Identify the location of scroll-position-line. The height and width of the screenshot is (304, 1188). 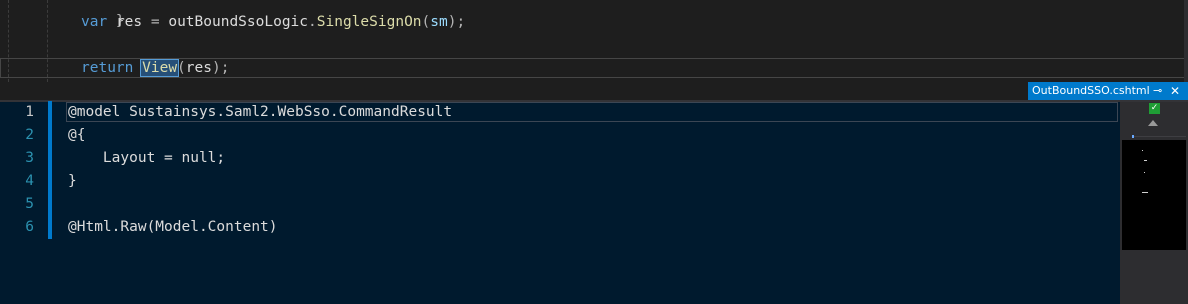
(1160, 136).